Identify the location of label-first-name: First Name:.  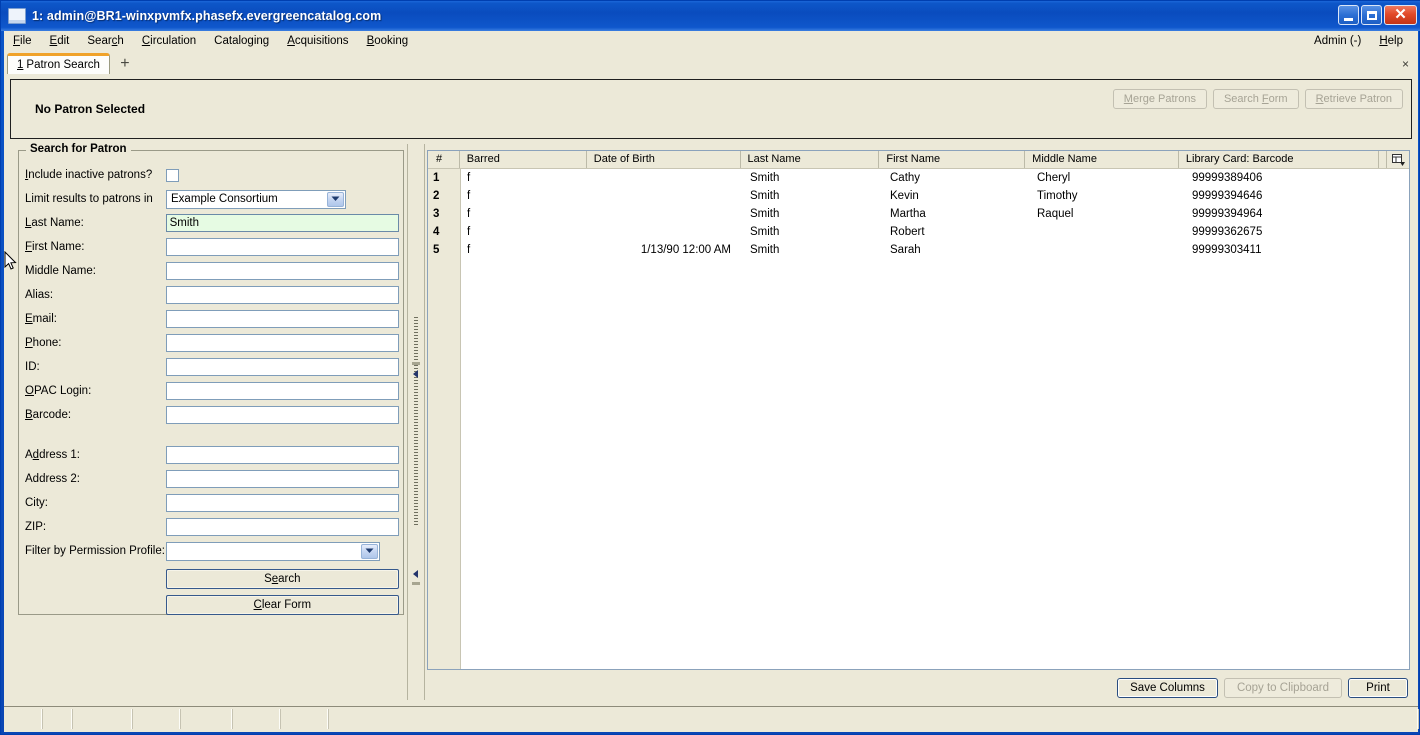
(55, 247).